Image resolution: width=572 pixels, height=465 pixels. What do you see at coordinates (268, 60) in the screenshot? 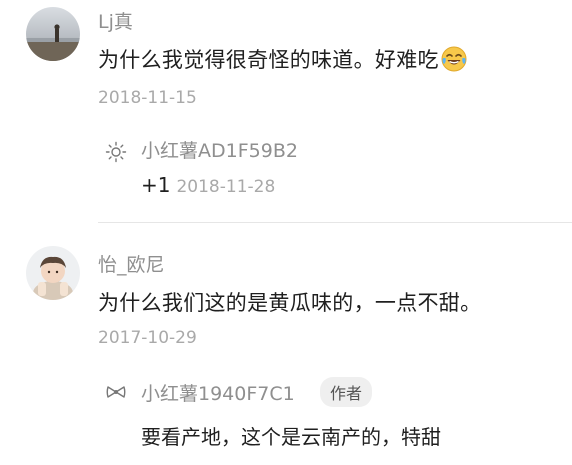
I see `comment-text-content: 为什么我觉得很奇怪的味道。好难吃` at bounding box center [268, 60].